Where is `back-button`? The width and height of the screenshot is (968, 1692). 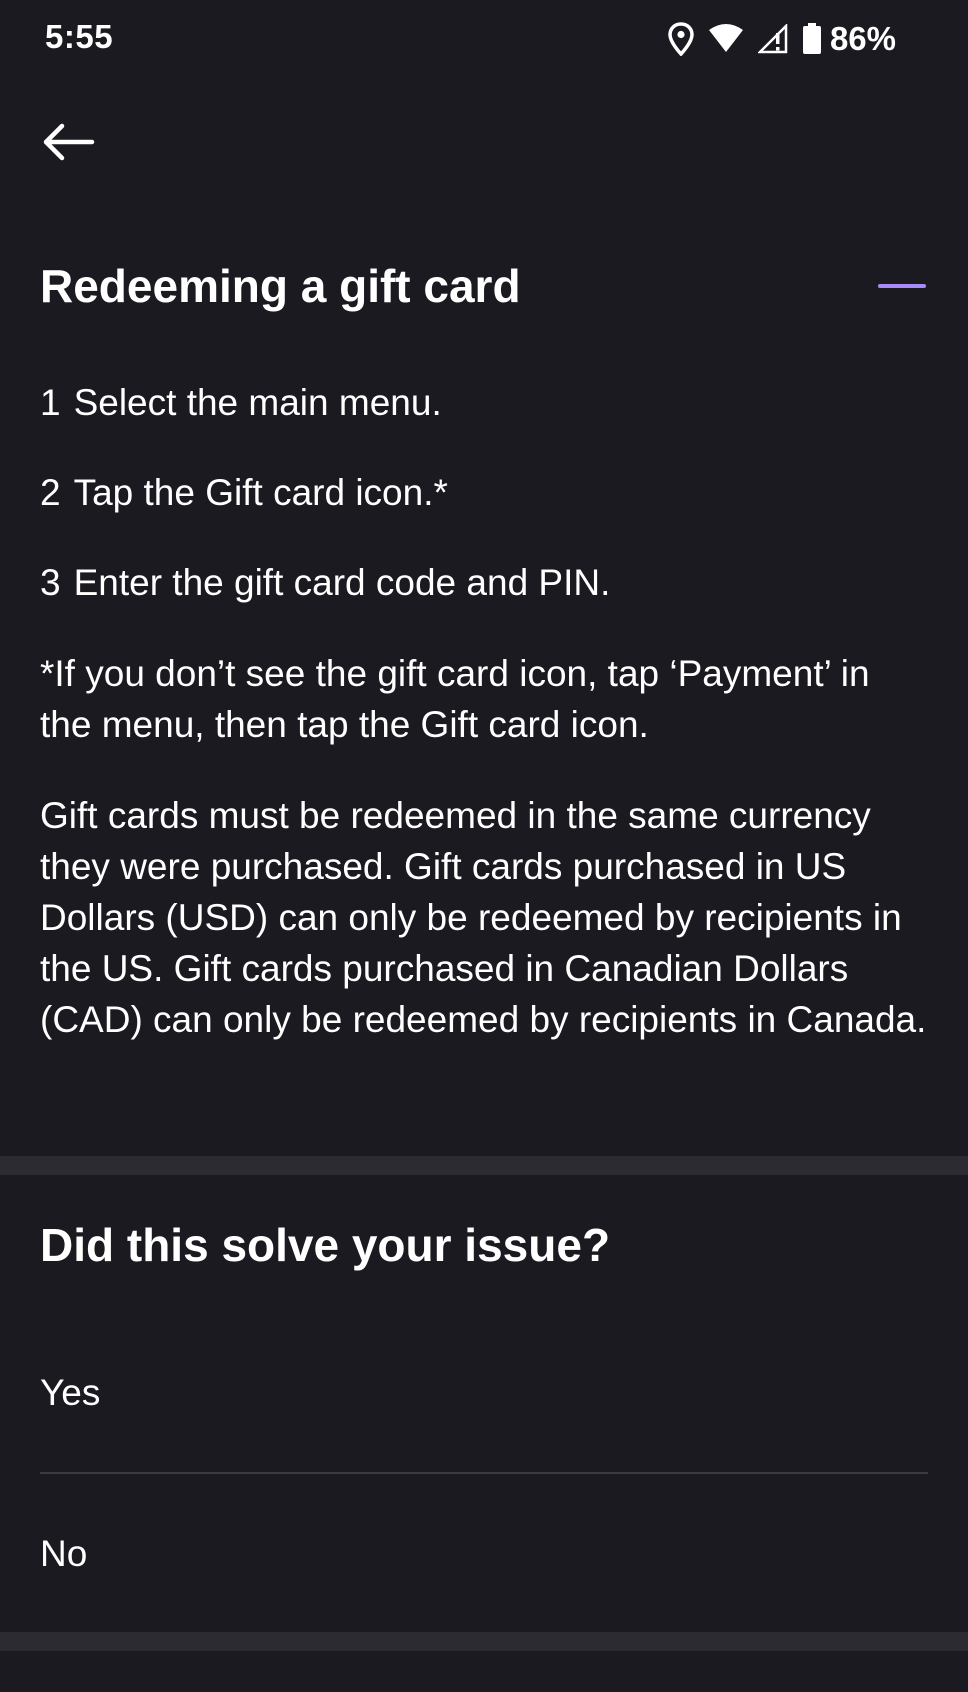
back-button is located at coordinates (68, 142).